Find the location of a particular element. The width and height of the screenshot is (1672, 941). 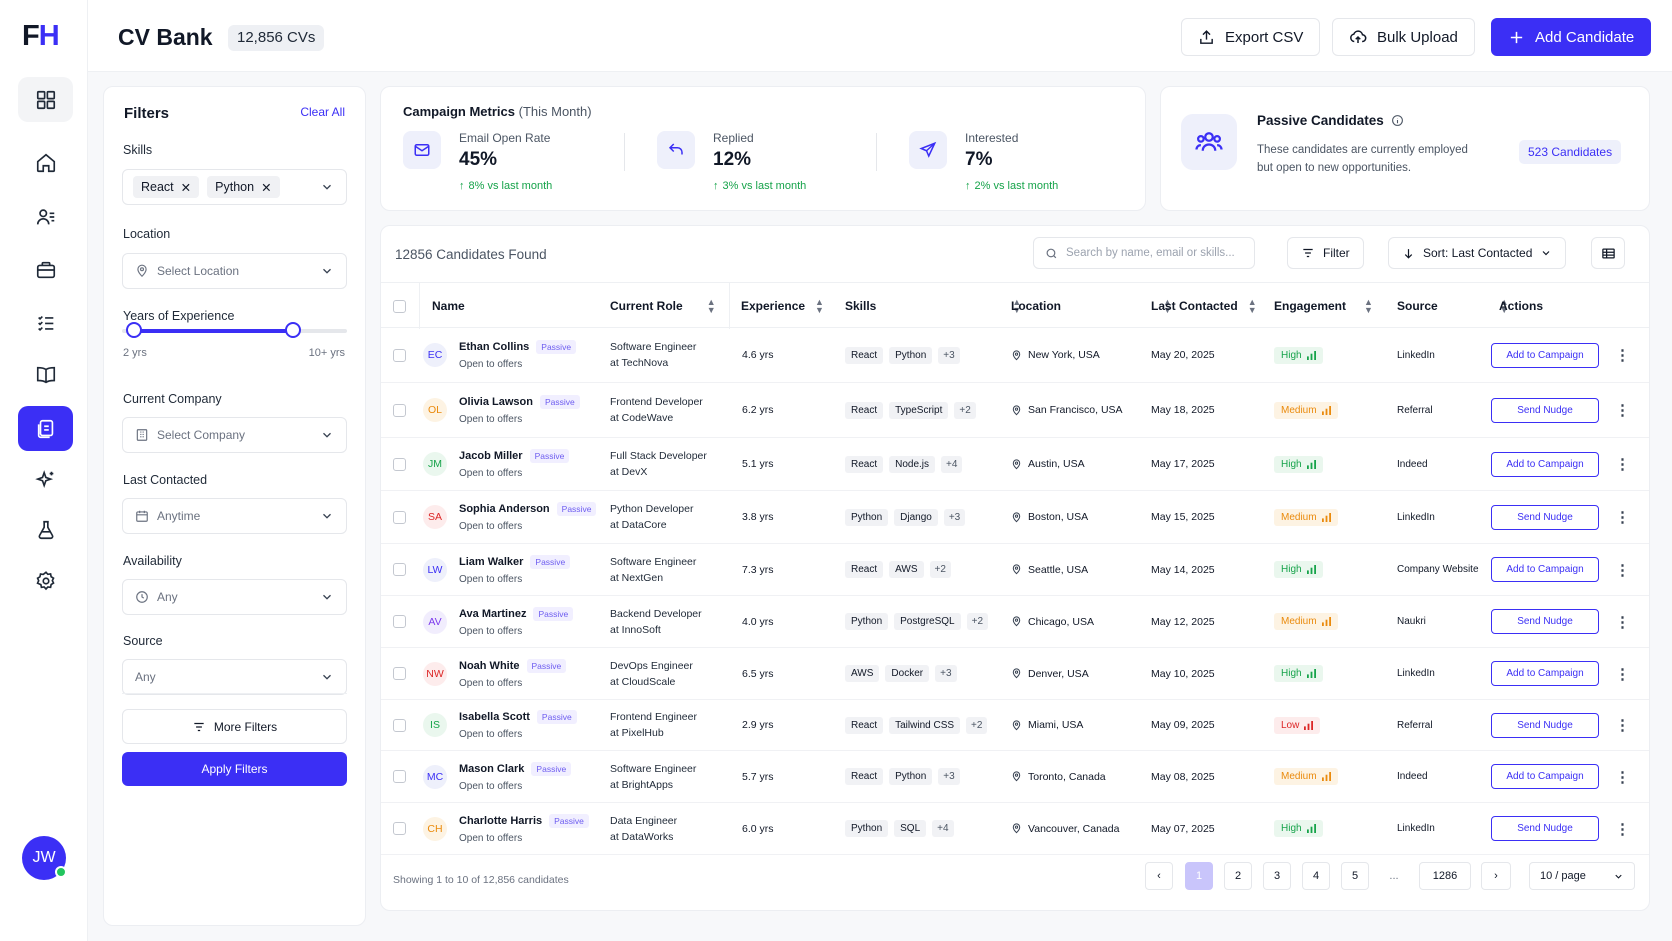

column-header-name: Name is located at coordinates (448, 306).